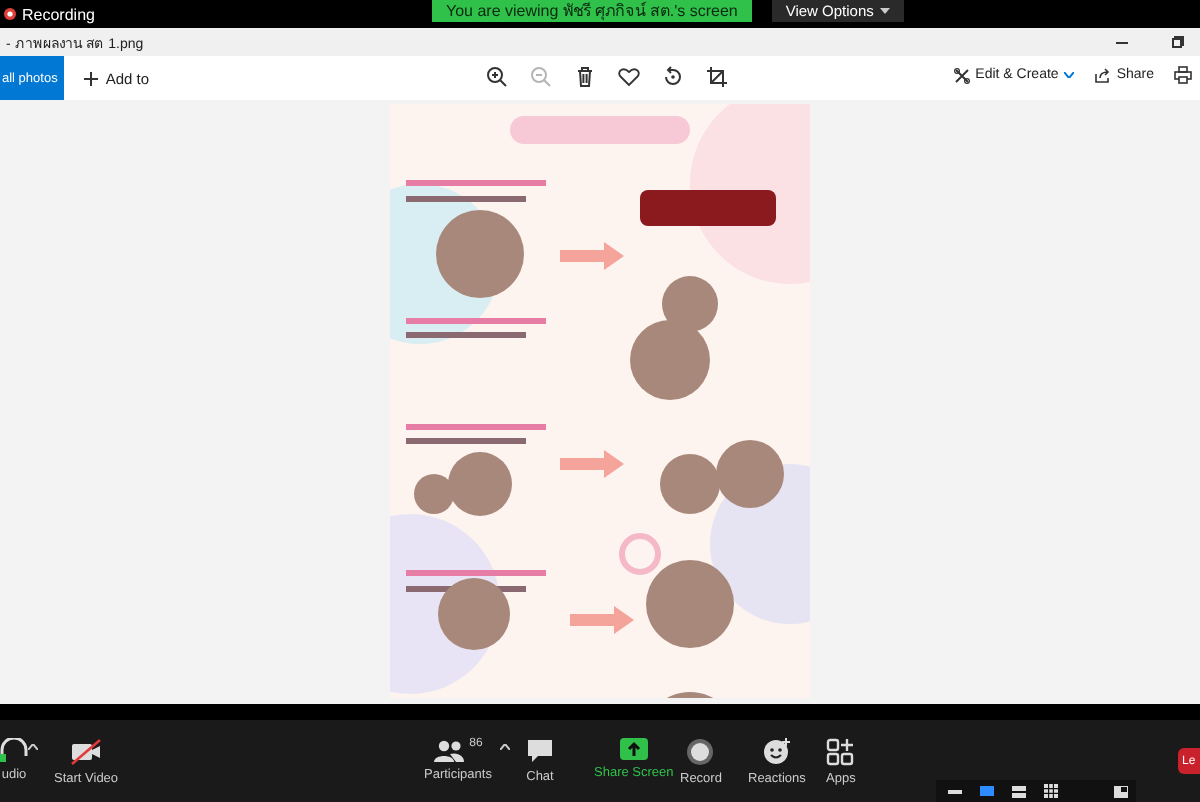  I want to click on printer-icon, so click(1183, 75).